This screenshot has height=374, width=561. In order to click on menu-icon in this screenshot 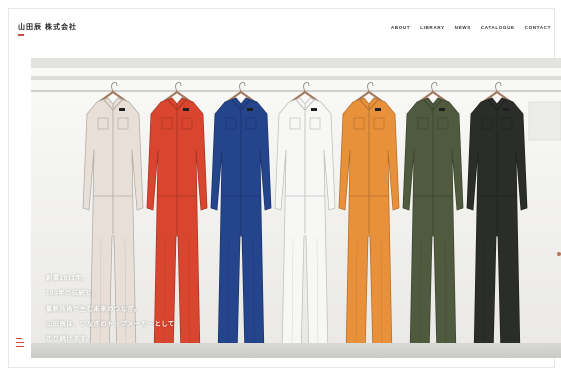, I will do `click(20, 344)`.